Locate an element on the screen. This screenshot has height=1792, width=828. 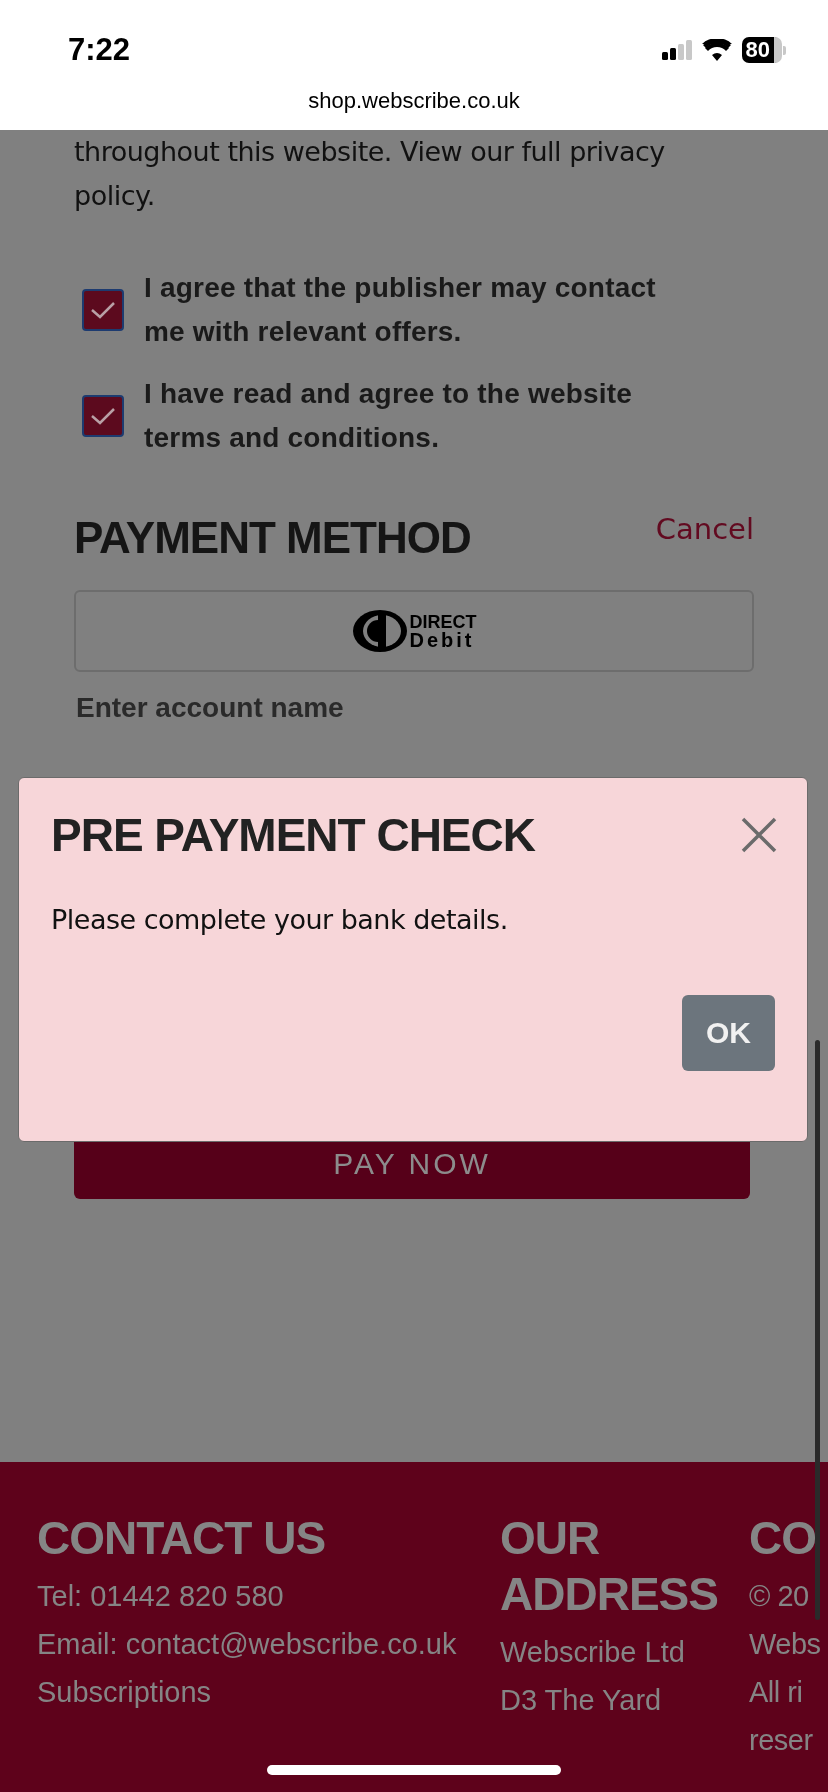
footer-text: Webs is located at coordinates (784, 1644).